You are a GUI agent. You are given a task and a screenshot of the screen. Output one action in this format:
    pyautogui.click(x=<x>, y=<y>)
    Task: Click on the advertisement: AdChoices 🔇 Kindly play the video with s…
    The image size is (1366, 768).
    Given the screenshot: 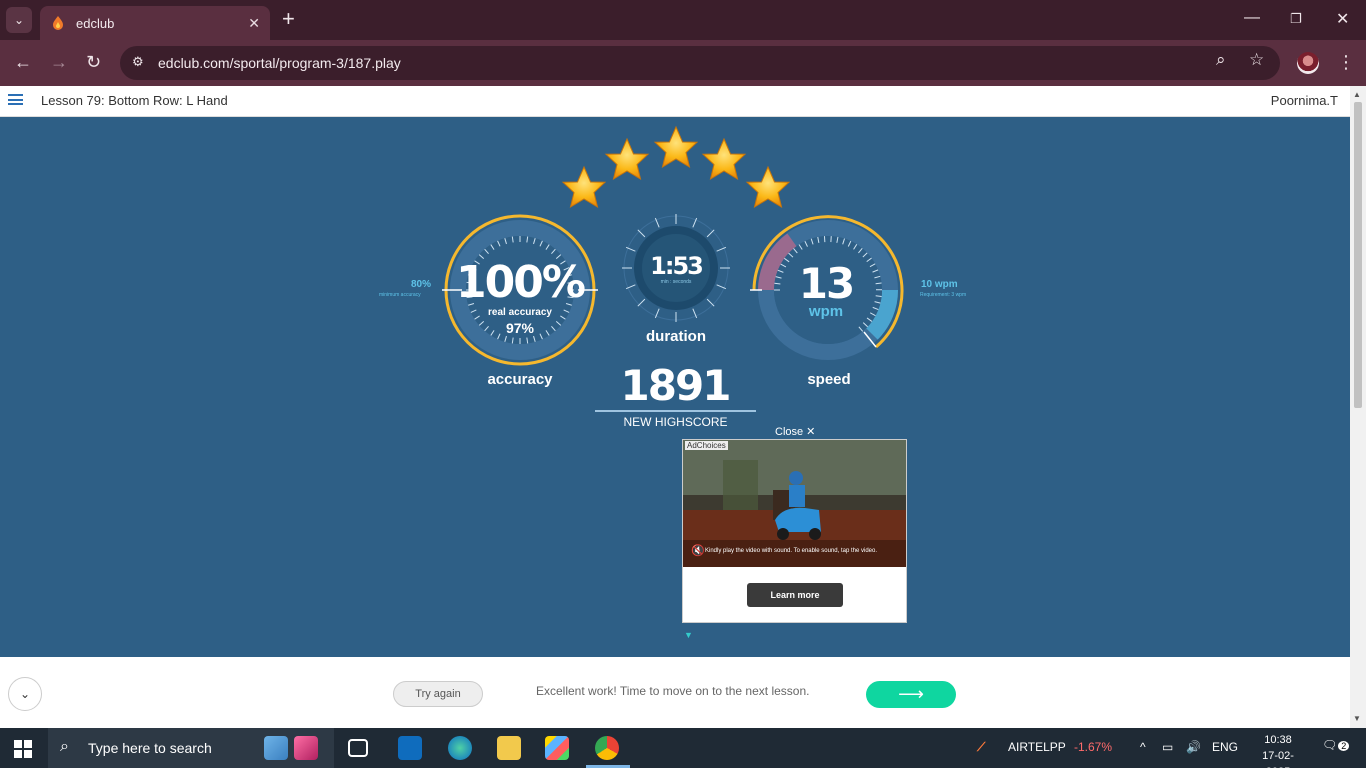 What is the action you would take?
    pyautogui.click(x=794, y=531)
    